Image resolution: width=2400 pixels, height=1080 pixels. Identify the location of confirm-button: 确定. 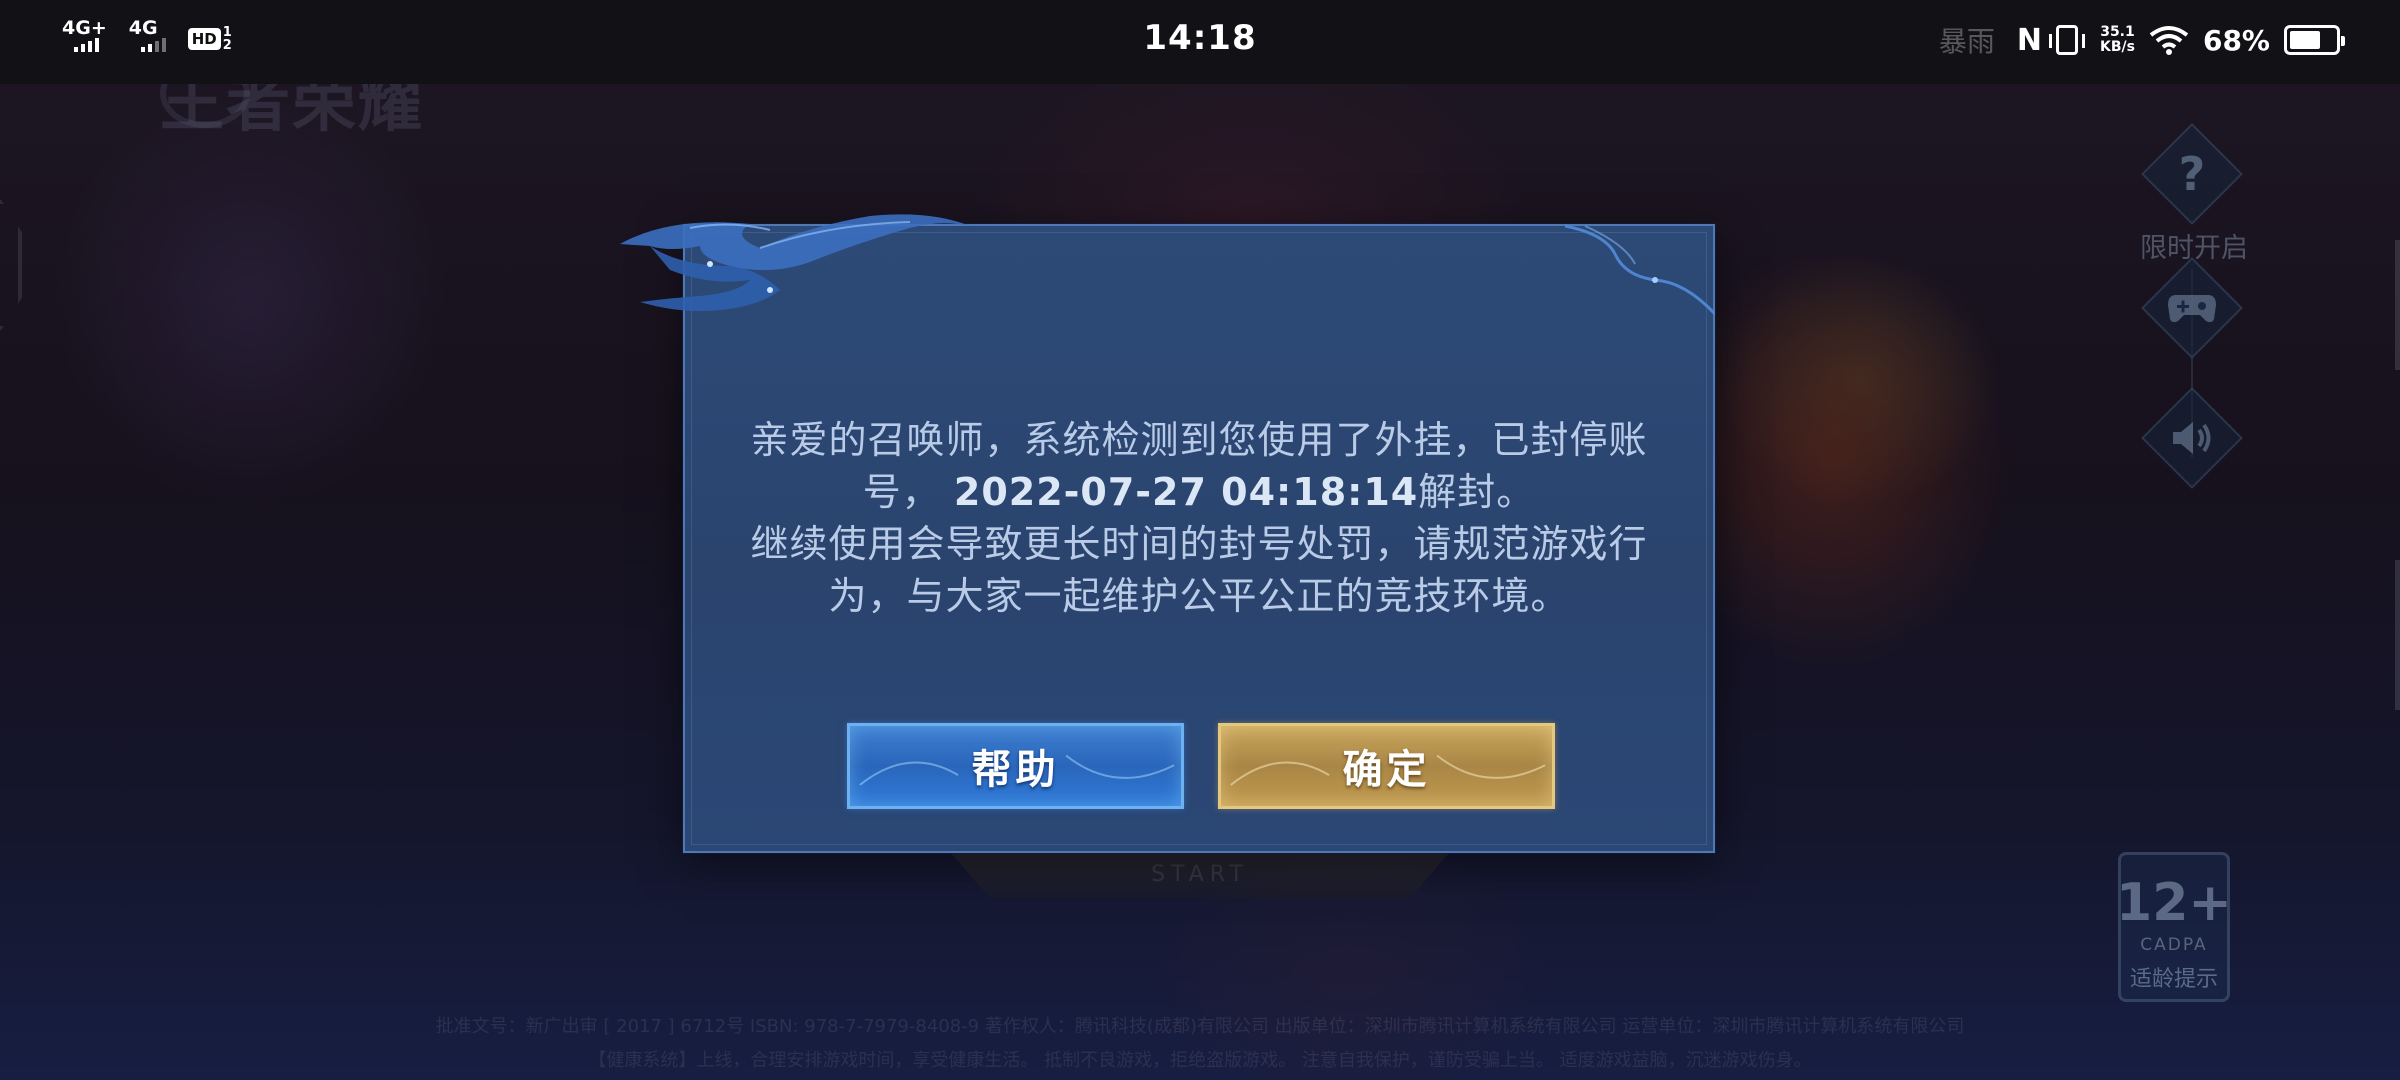
(1386, 766).